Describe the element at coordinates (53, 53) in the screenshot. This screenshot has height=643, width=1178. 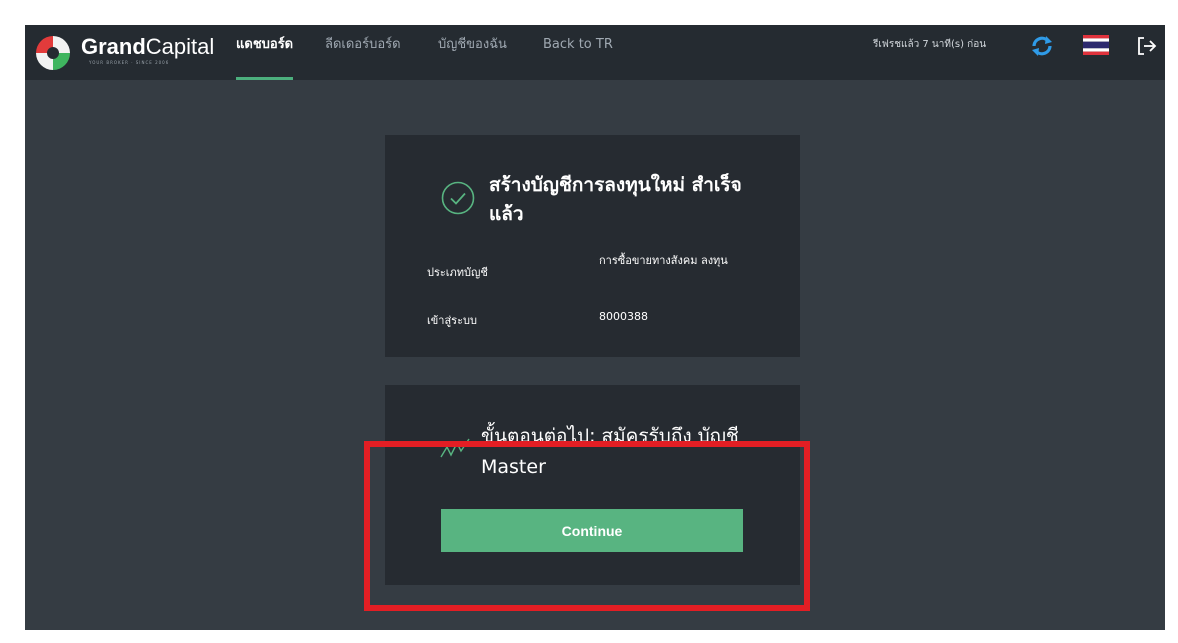
I see `logo-mark-icon` at that location.